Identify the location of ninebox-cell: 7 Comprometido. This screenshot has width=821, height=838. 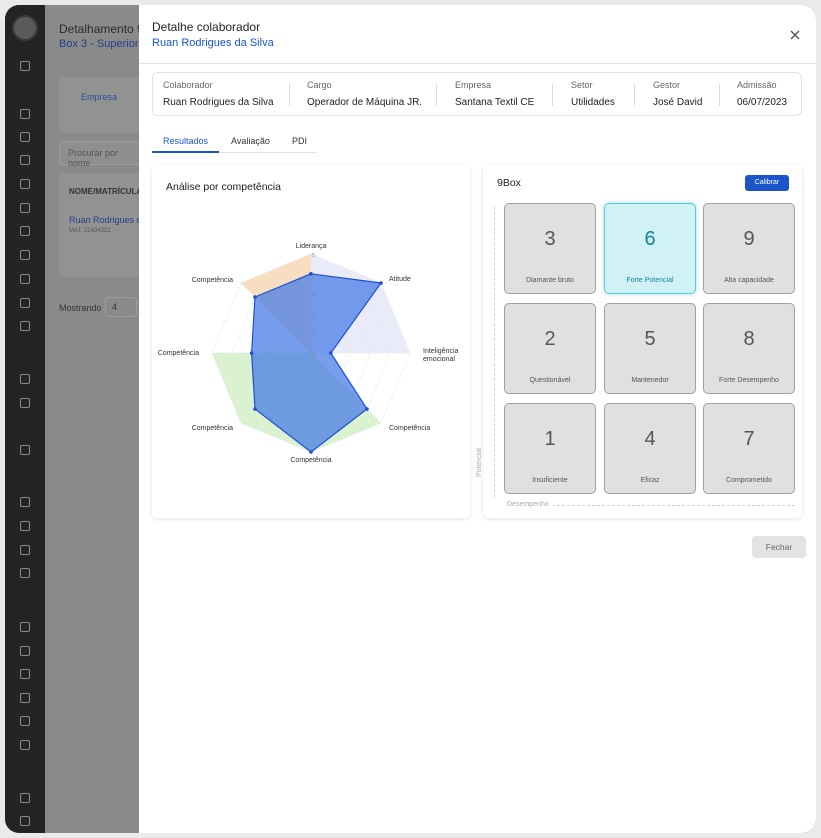
(749, 448).